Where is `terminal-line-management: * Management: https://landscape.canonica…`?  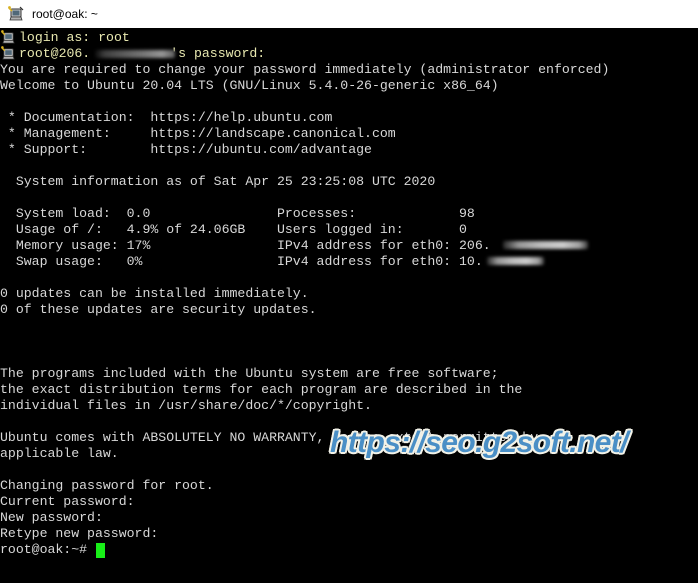
terminal-line-management: * Management: https://landscape.canonica… is located at coordinates (198, 133).